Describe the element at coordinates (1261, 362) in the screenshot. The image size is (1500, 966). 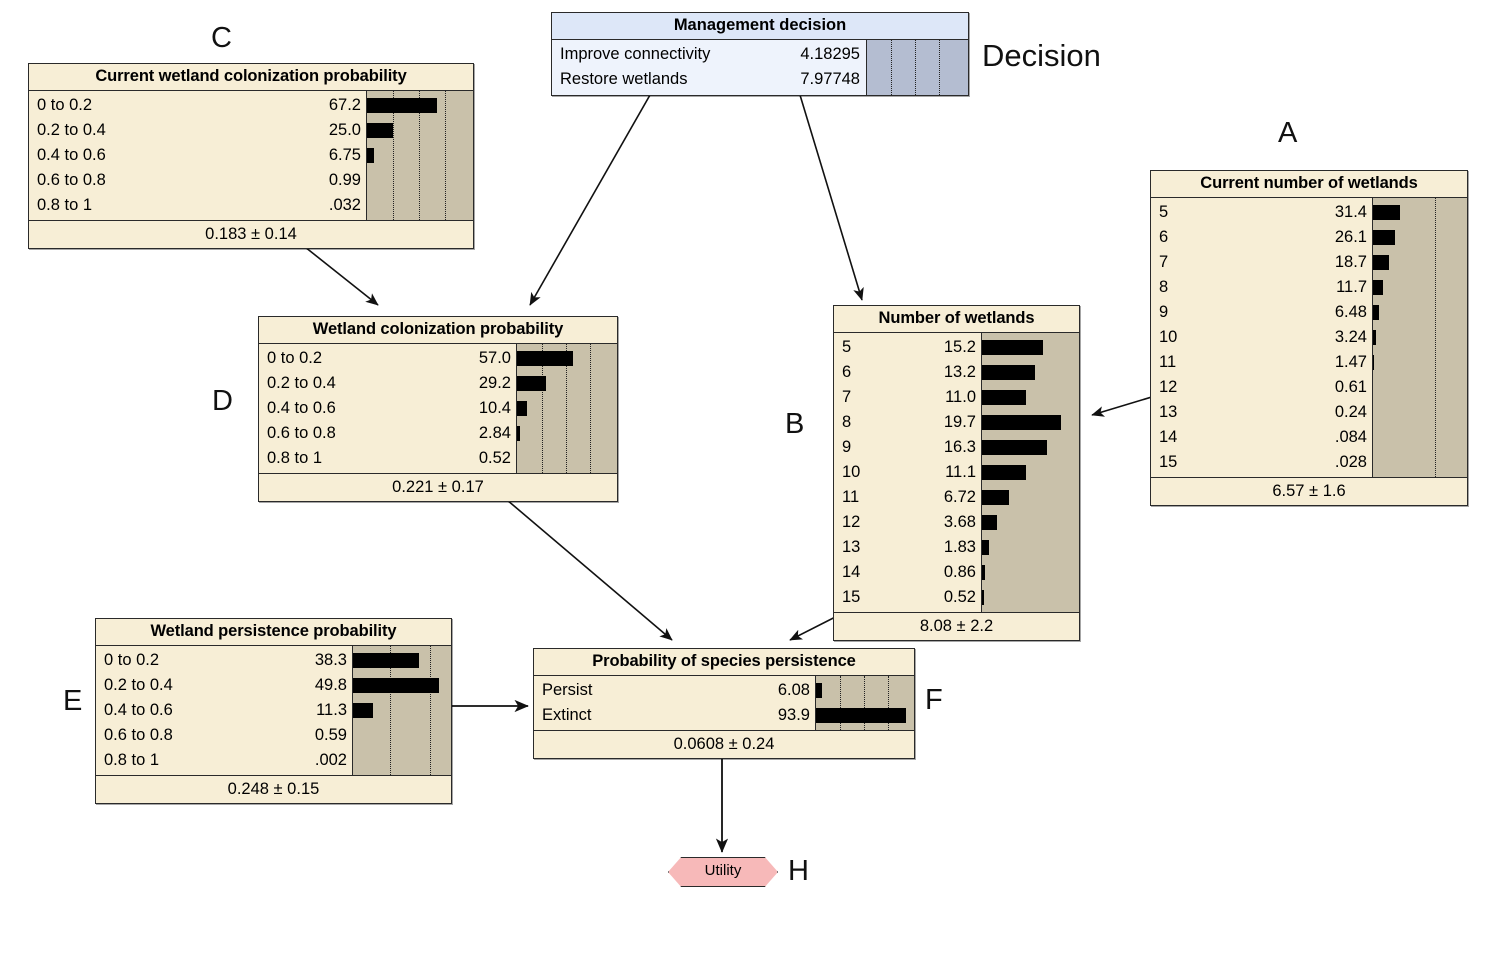
I see `table-row: 11 1.47` at that location.